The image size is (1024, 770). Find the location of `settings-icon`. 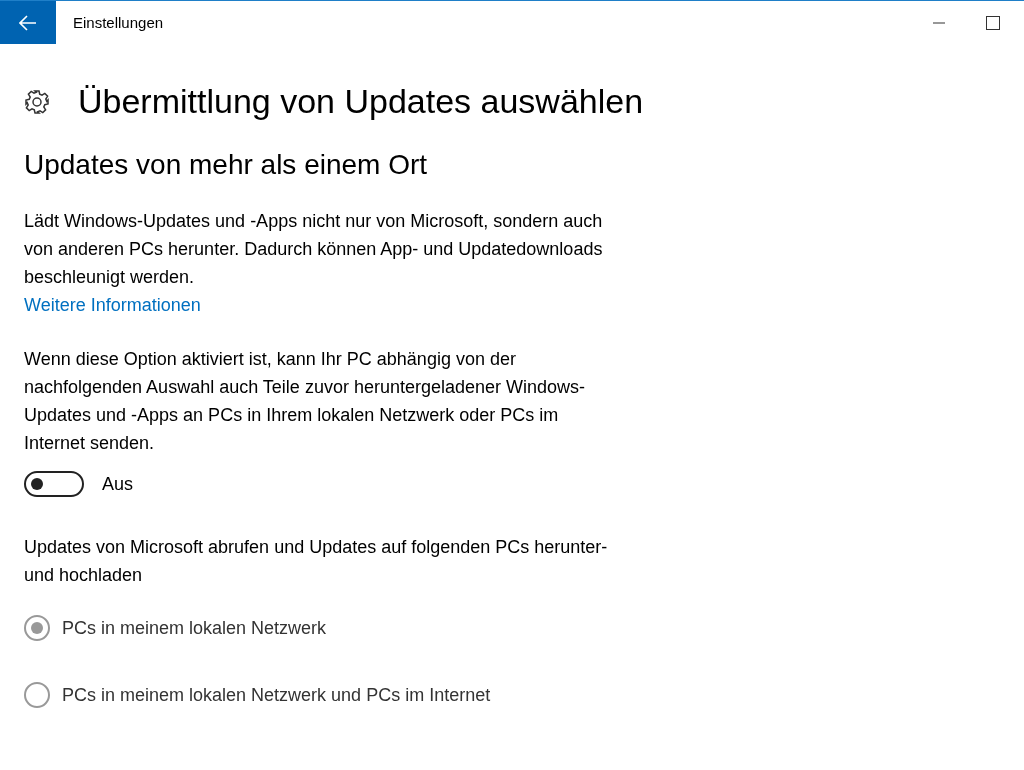

settings-icon is located at coordinates (37, 101).